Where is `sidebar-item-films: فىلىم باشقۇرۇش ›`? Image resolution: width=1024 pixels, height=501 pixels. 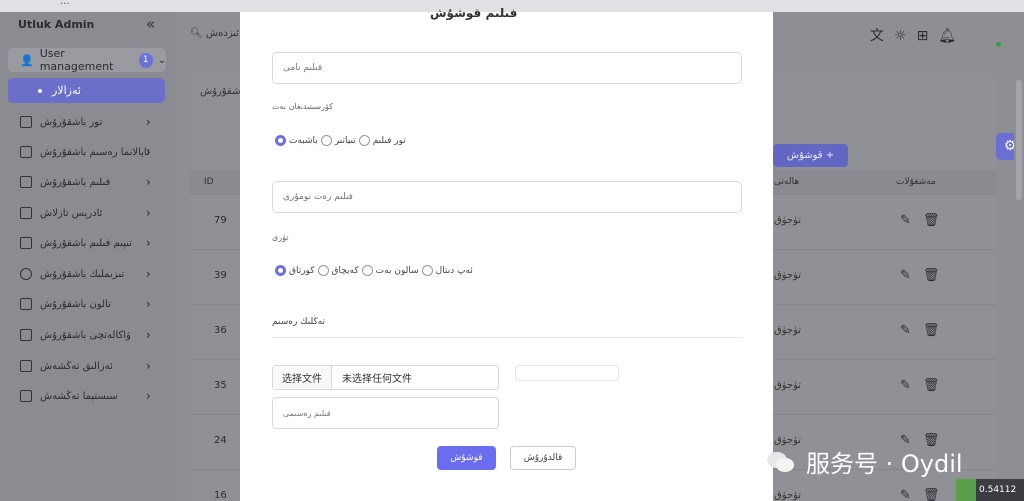
sidebar-item-films: فىلىم باشقۇرۇش › is located at coordinates (88, 182).